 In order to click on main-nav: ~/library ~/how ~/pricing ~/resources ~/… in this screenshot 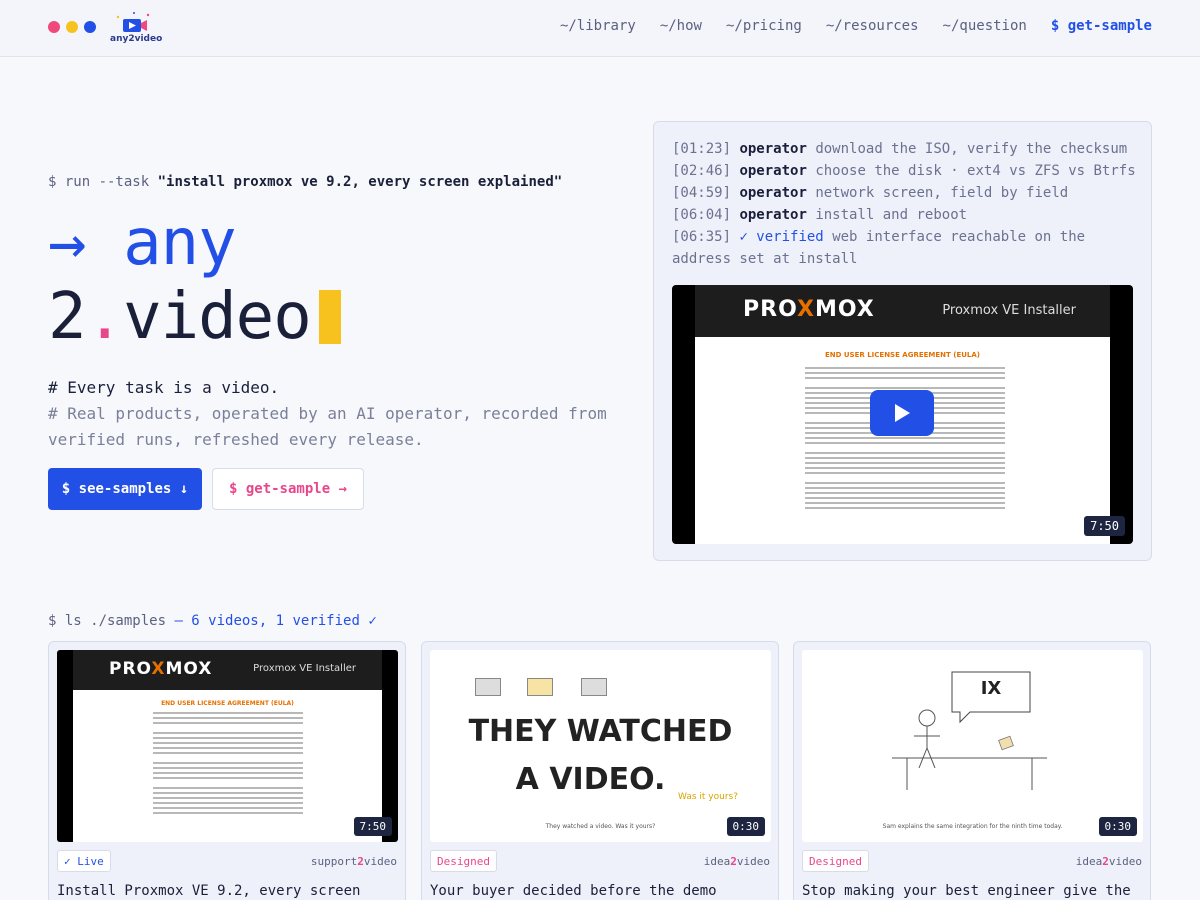, I will do `click(856, 26)`.